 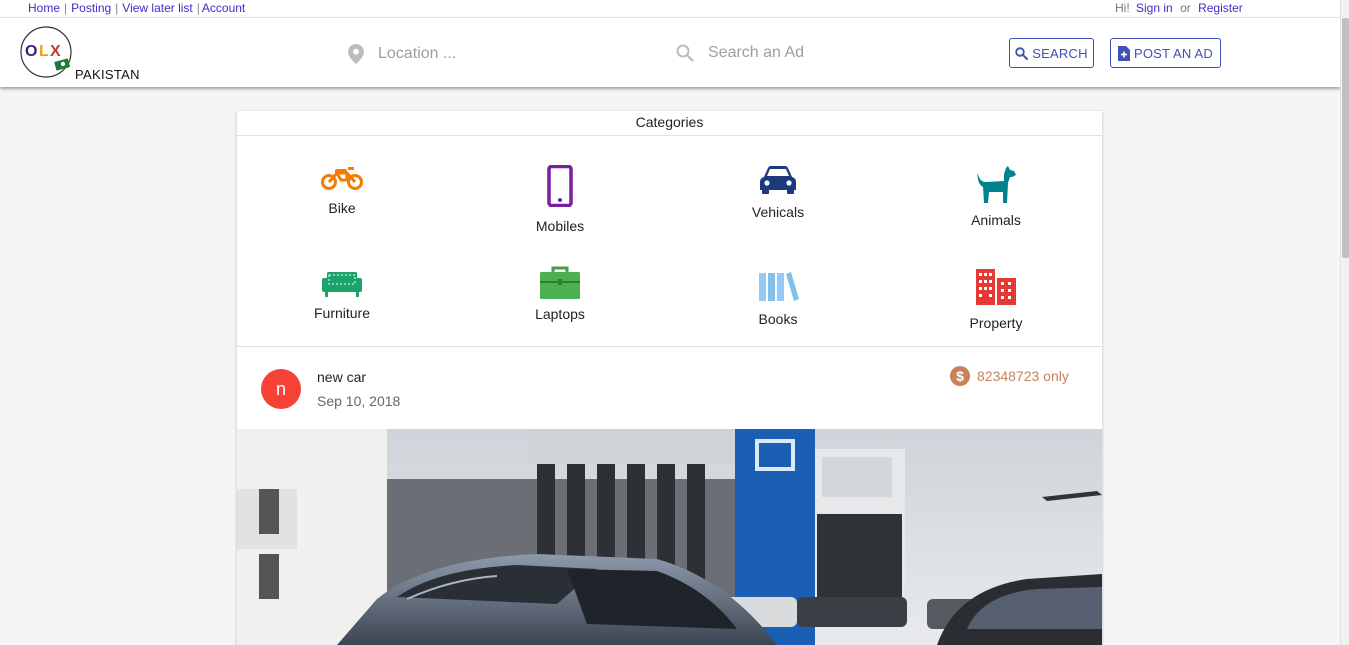 I want to click on category-animals: Animals, so click(x=996, y=196).